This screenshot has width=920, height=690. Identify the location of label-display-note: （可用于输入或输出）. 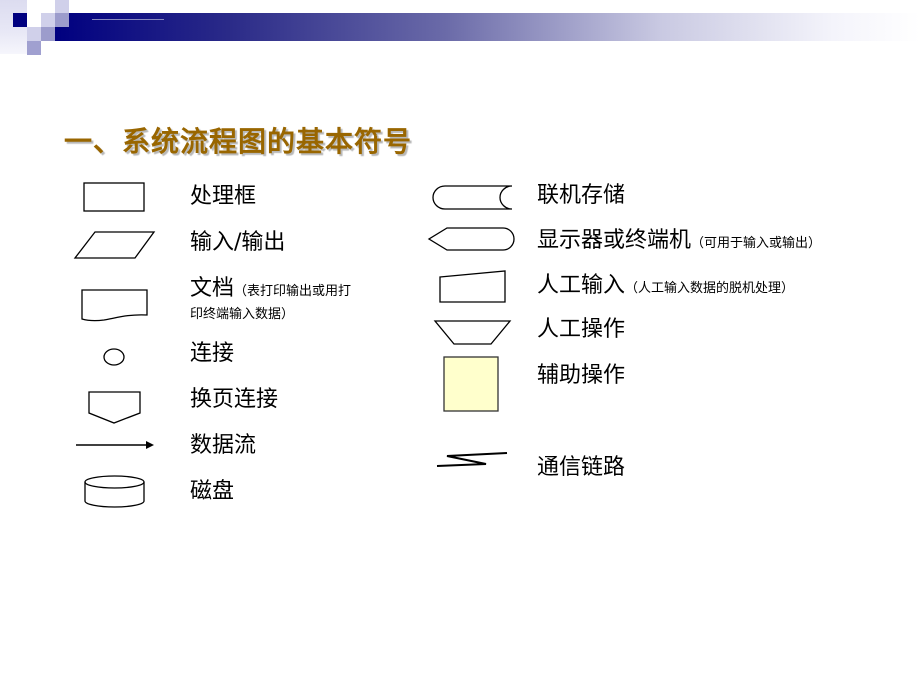
(756, 243).